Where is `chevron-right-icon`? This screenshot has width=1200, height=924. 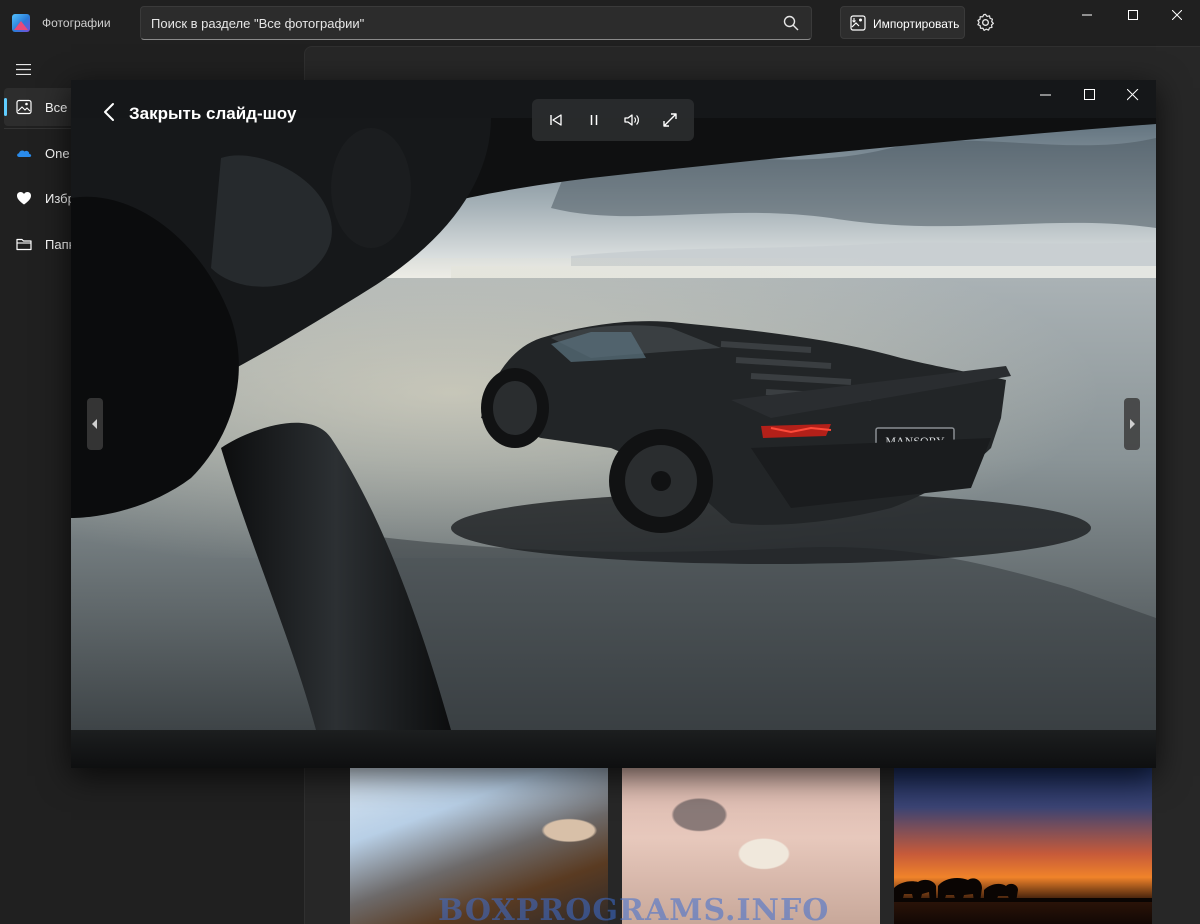 chevron-right-icon is located at coordinates (1132, 424).